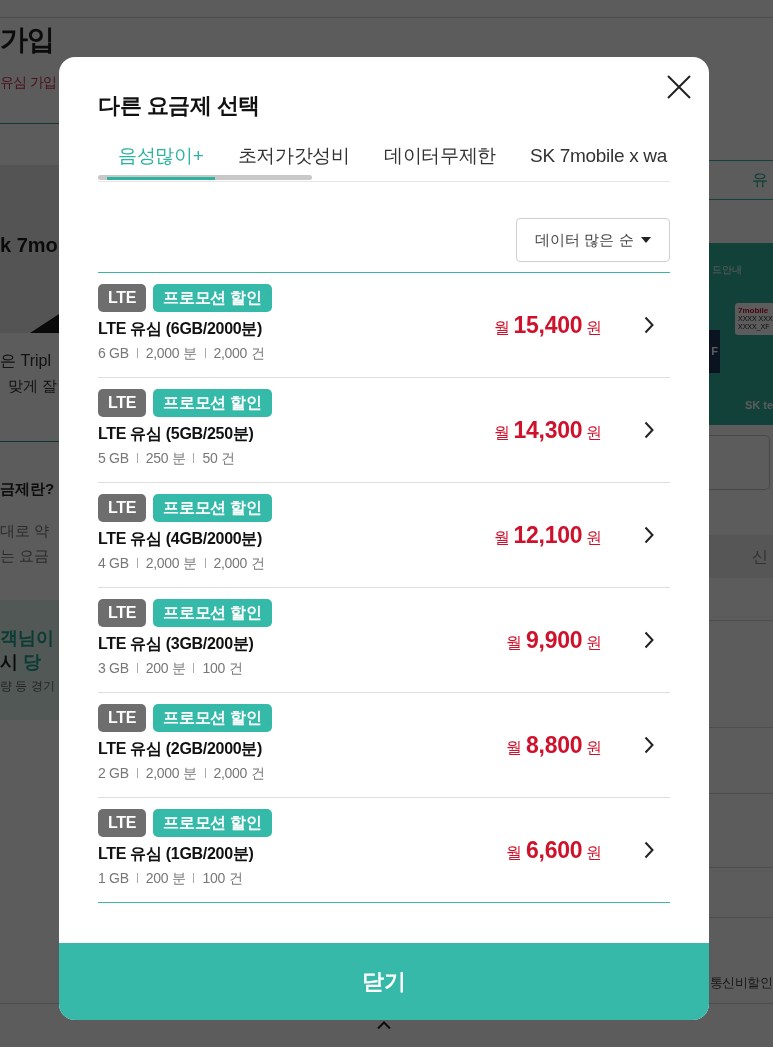 The height and width of the screenshot is (1047, 773). Describe the element at coordinates (741, 983) in the screenshot. I see `menu-text: 통신비할인` at that location.